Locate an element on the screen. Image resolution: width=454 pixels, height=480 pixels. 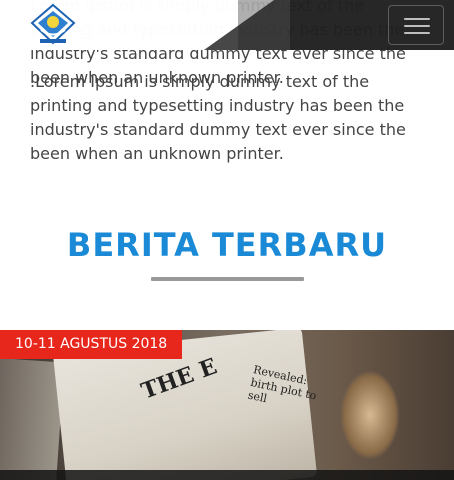
hamburger-menu-icon is located at coordinates (416, 25).